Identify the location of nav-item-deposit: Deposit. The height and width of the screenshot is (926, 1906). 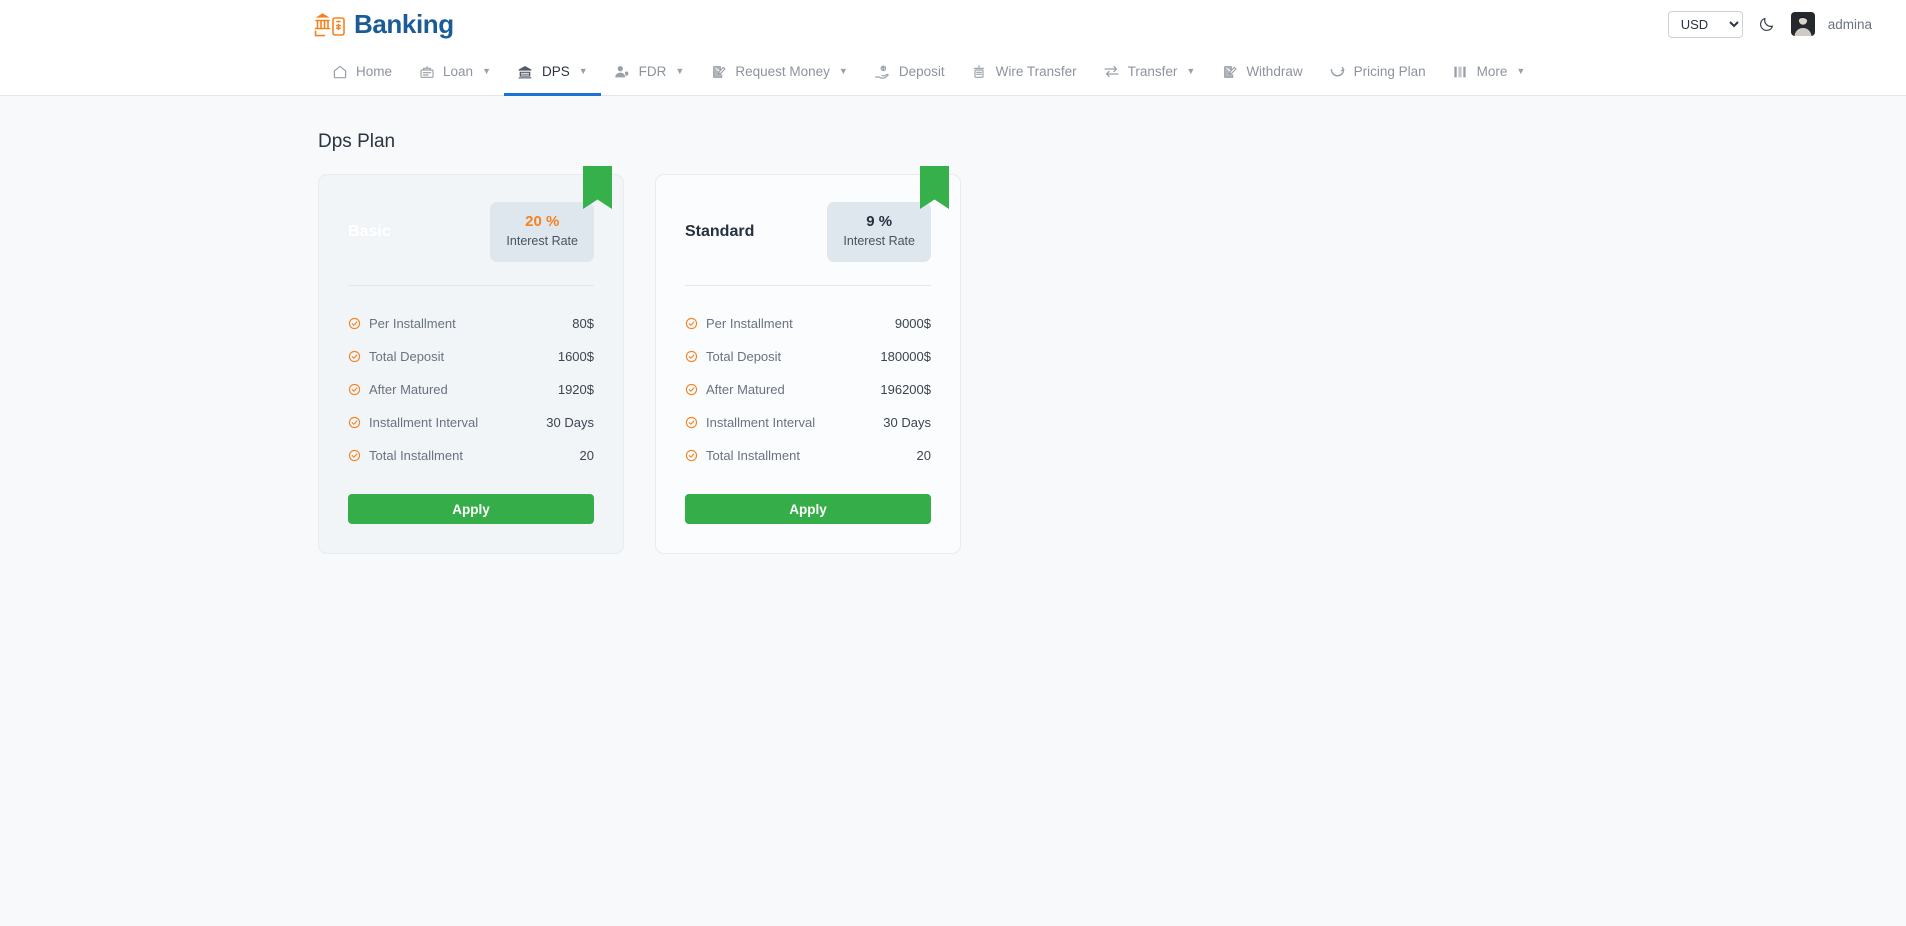
(909, 71).